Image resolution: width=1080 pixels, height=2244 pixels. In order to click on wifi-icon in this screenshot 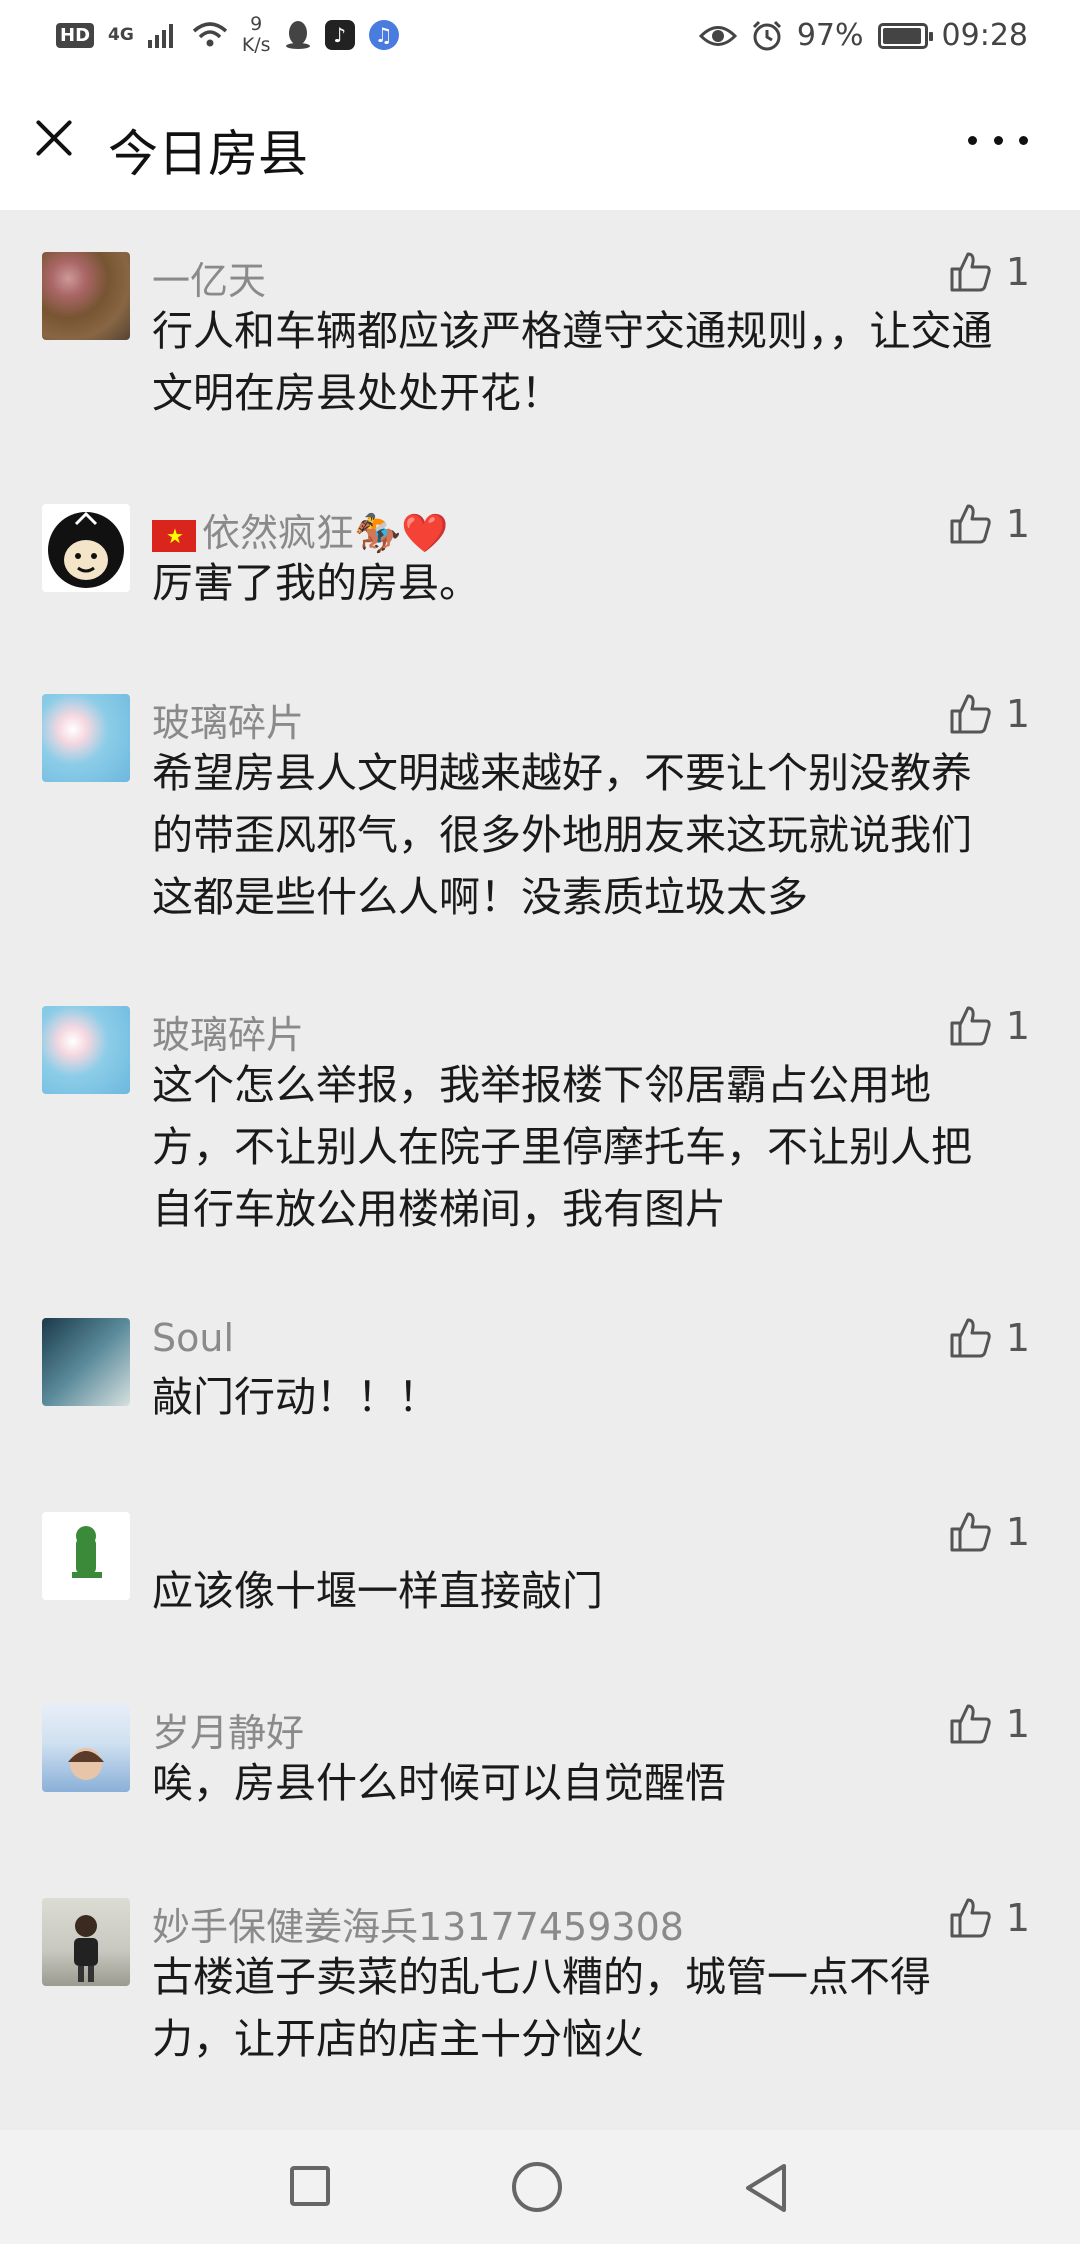, I will do `click(209, 34)`.